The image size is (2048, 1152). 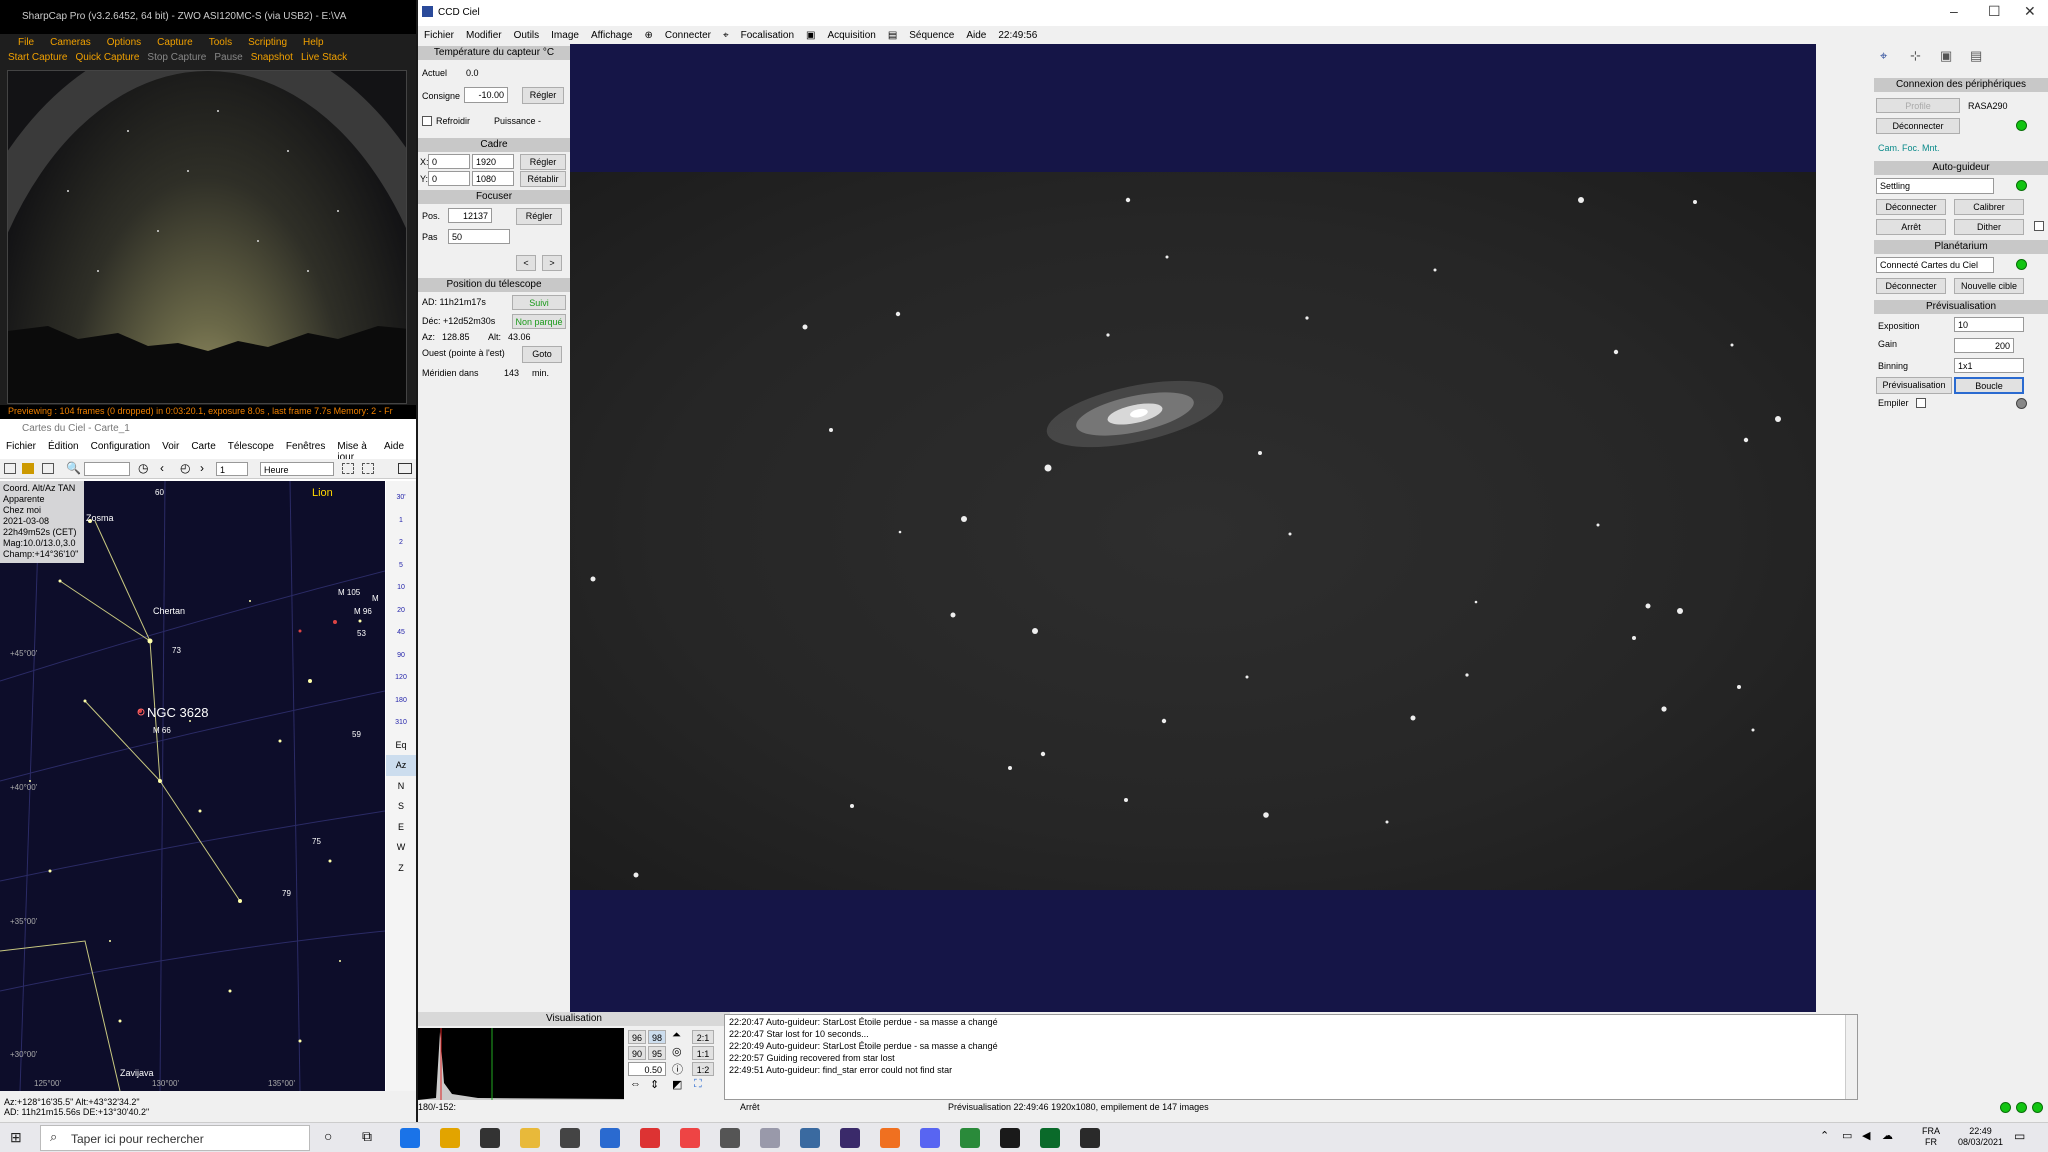 I want to click on stop-capture-button: Stop Capture, so click(x=176, y=60).